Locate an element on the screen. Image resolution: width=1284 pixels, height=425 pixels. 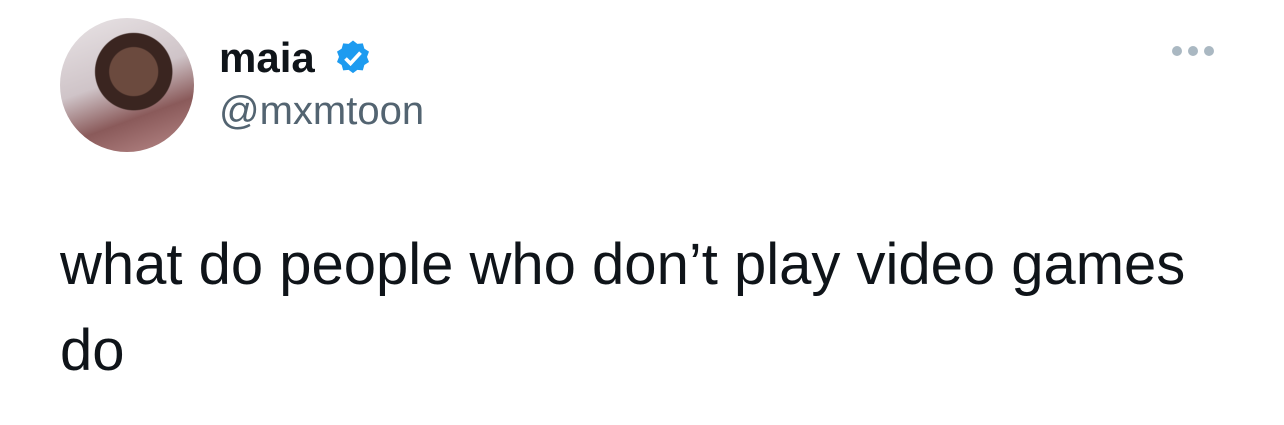
more-horizontal-icon is located at coordinates (1193, 51).